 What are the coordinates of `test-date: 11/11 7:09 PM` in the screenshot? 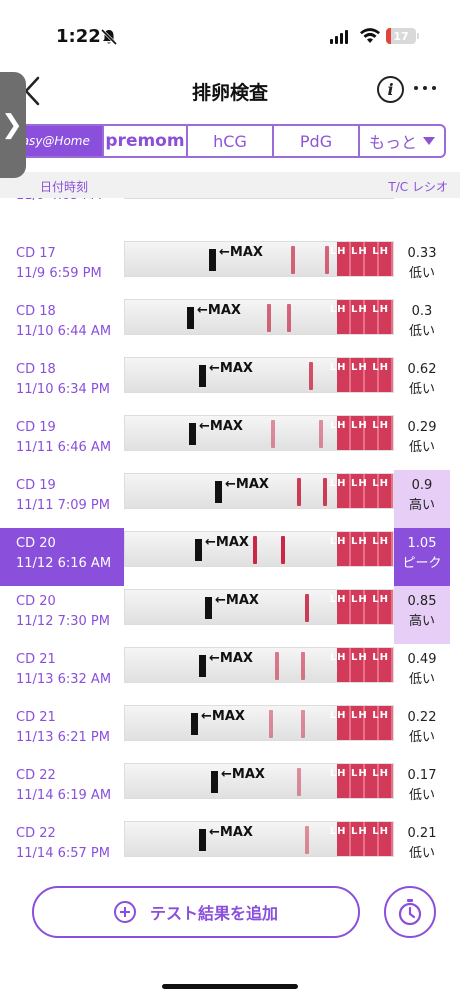 It's located at (63, 505).